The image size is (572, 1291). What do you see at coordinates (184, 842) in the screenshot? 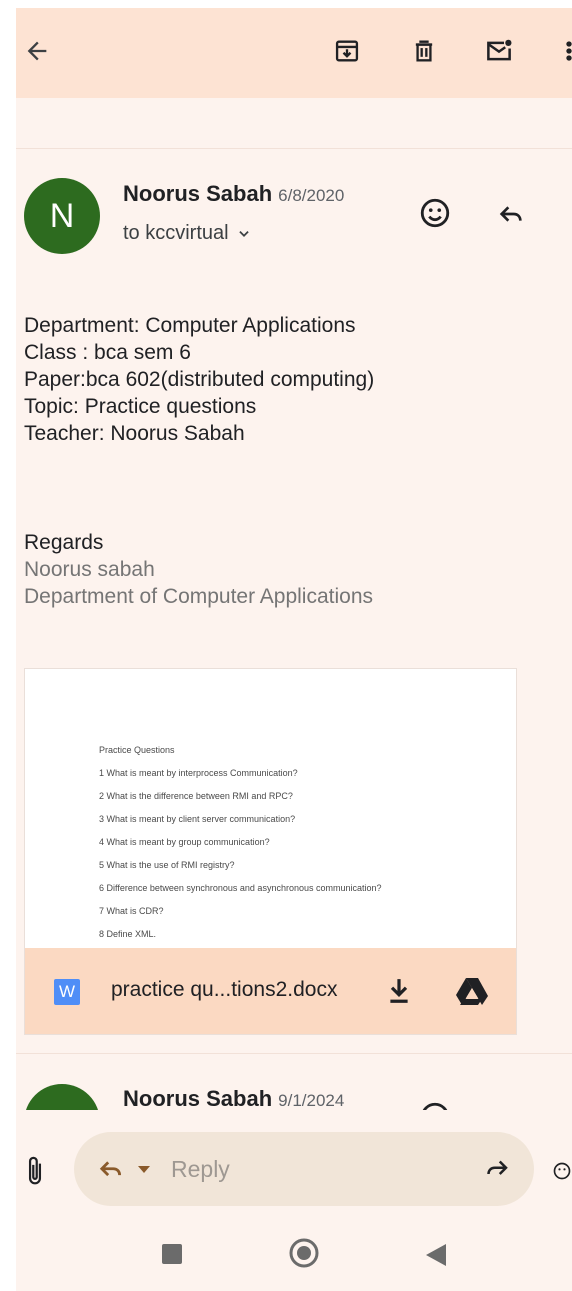
I see `preview-line: 4 What is meant by group communication?` at bounding box center [184, 842].